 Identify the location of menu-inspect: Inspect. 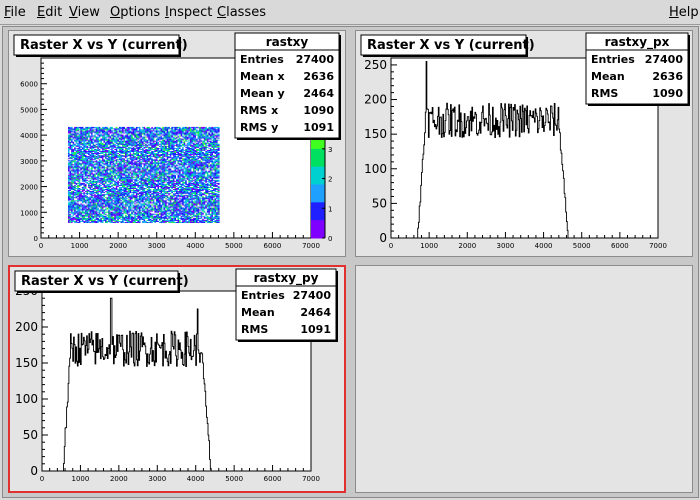
(188, 12).